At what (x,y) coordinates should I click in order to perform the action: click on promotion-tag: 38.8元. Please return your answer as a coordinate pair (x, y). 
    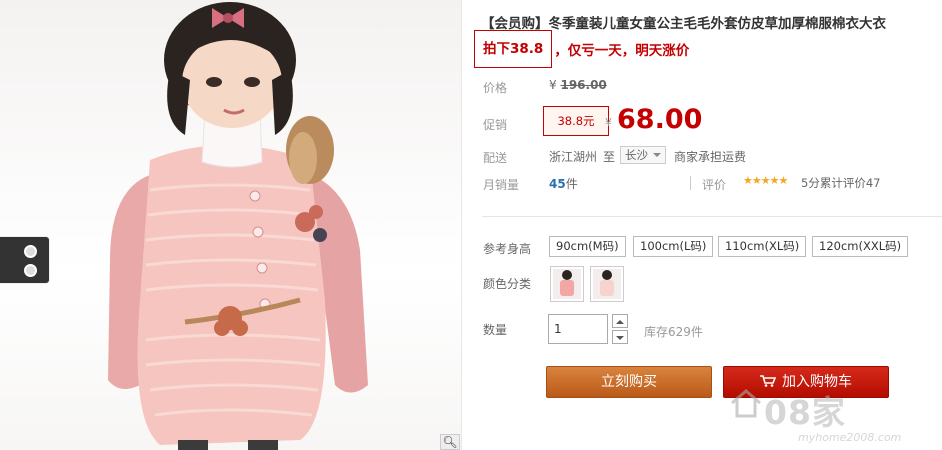
    Looking at the image, I should click on (576, 121).